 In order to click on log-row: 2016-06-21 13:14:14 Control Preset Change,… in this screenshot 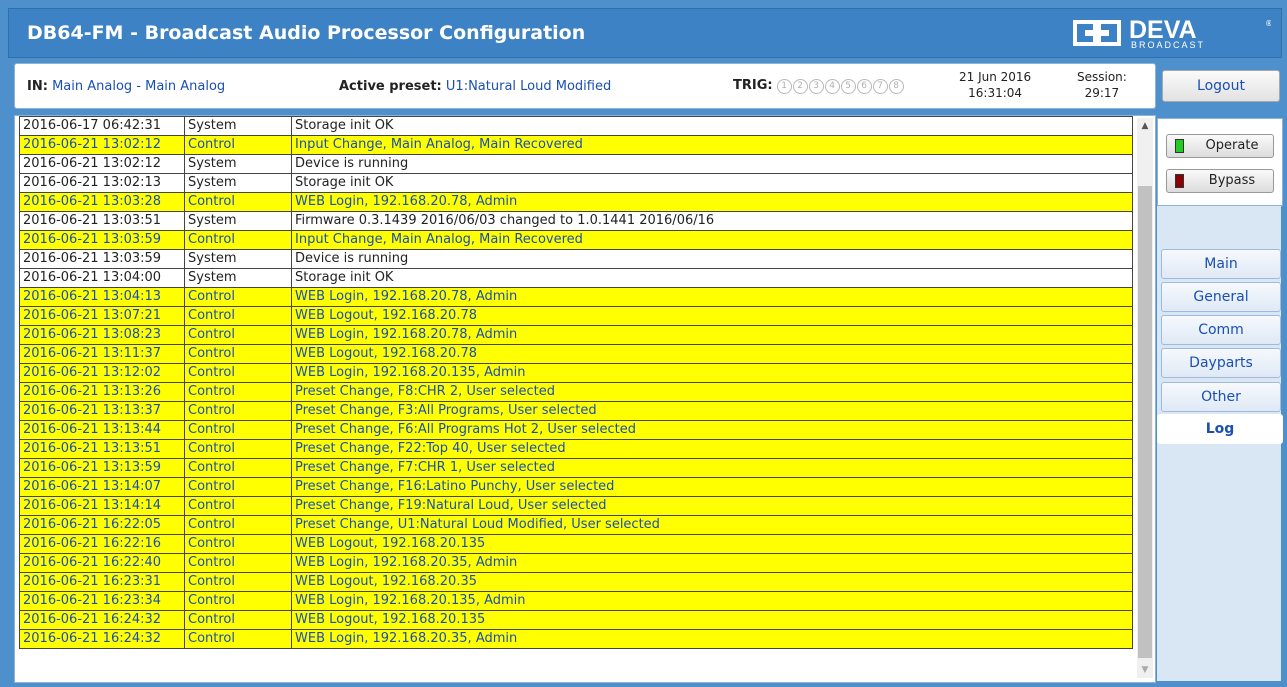, I will do `click(576, 506)`.